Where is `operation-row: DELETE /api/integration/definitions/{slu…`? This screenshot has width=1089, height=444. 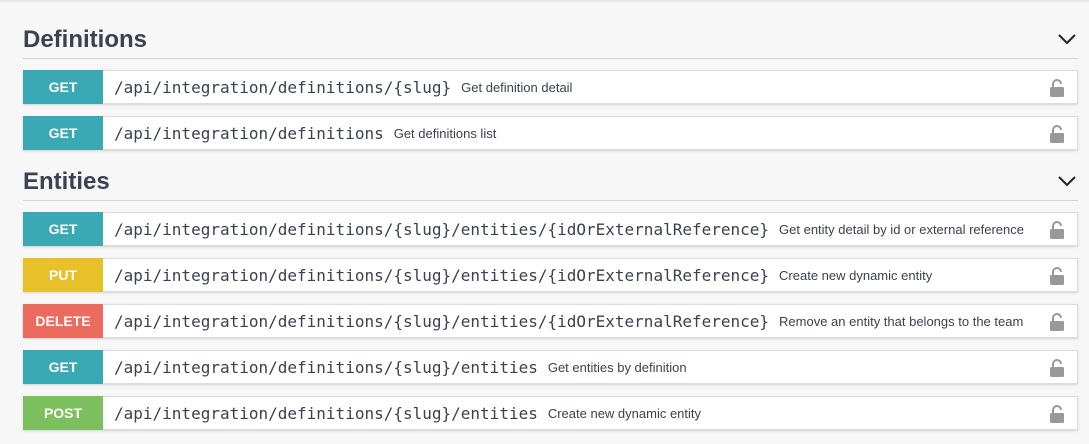
operation-row: DELETE /api/integration/definitions/{slu… is located at coordinates (550, 321).